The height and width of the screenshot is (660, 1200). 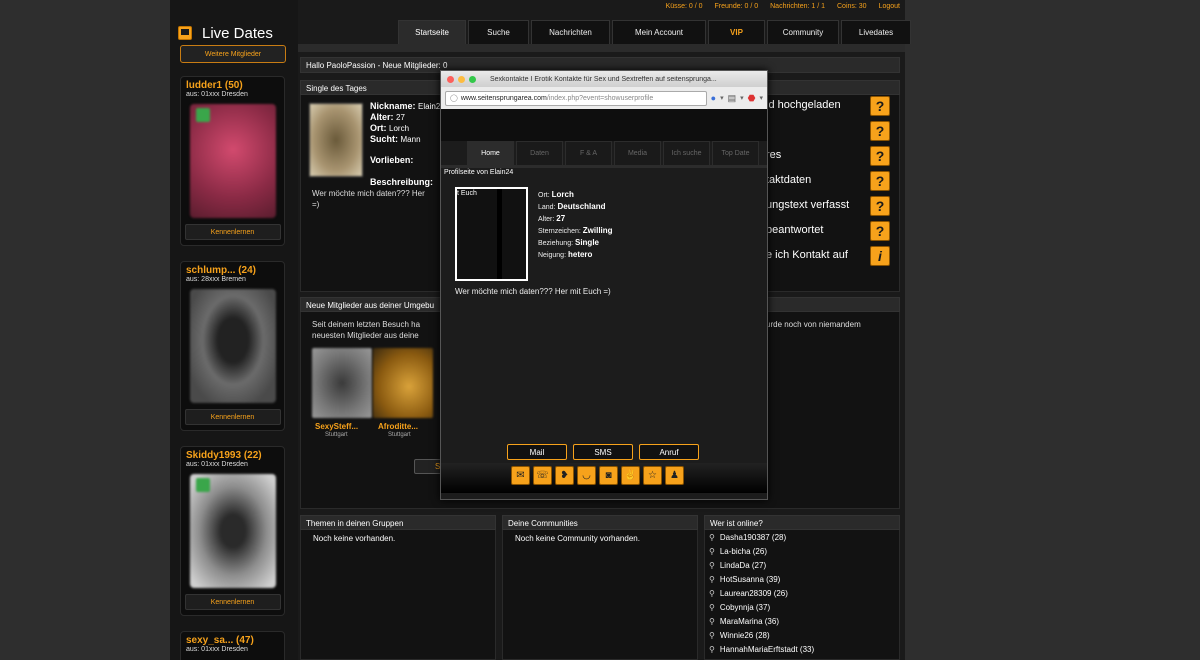 I want to click on online-user: ⚲ LindaDa (27), so click(x=737, y=565).